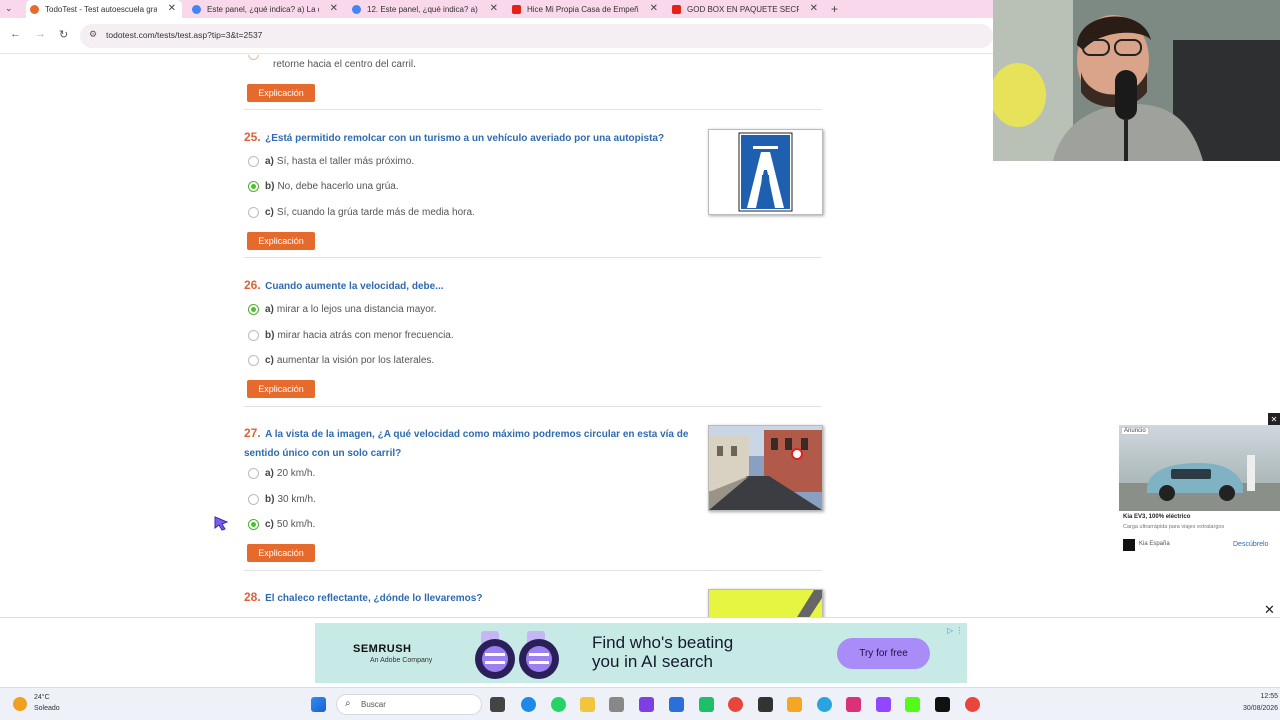 The width and height of the screenshot is (1280, 720). Describe the element at coordinates (912, 704) in the screenshot. I see `kick-icon` at that location.